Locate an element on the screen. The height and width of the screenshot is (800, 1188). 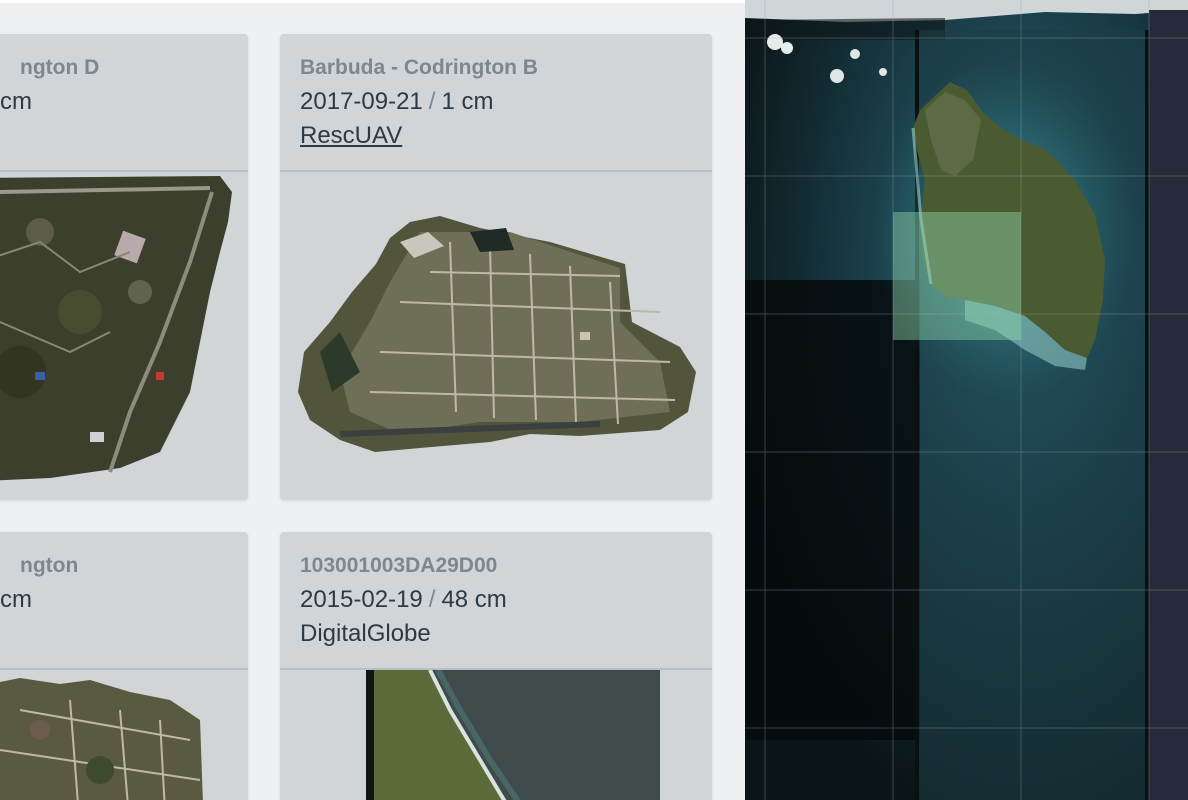
card-resolution: 48 cm is located at coordinates (474, 599).